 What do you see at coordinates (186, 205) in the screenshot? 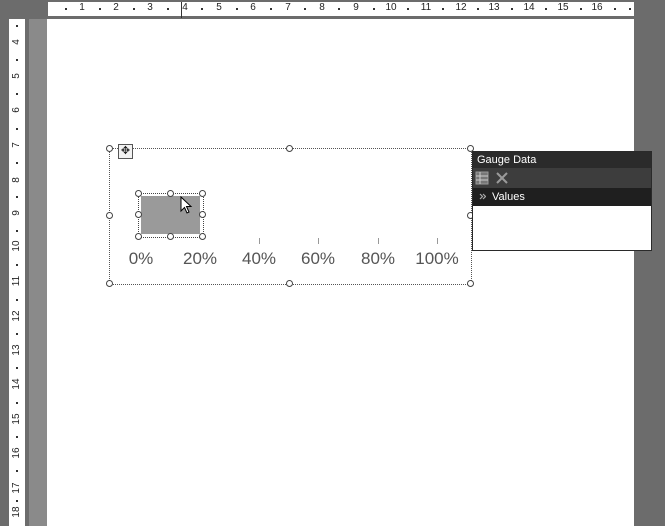
I see `pointer-cursor-icon` at bounding box center [186, 205].